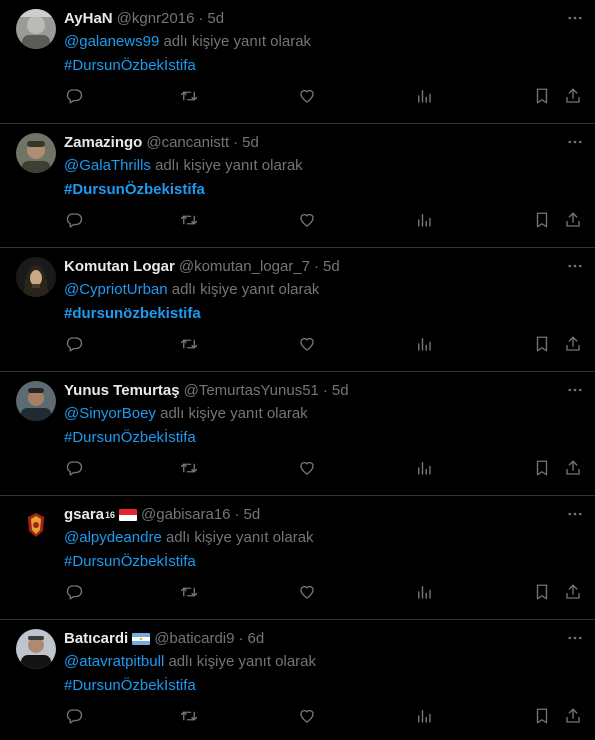  What do you see at coordinates (251, 391) in the screenshot?
I see `author-handle: @TemurtasYunus51` at bounding box center [251, 391].